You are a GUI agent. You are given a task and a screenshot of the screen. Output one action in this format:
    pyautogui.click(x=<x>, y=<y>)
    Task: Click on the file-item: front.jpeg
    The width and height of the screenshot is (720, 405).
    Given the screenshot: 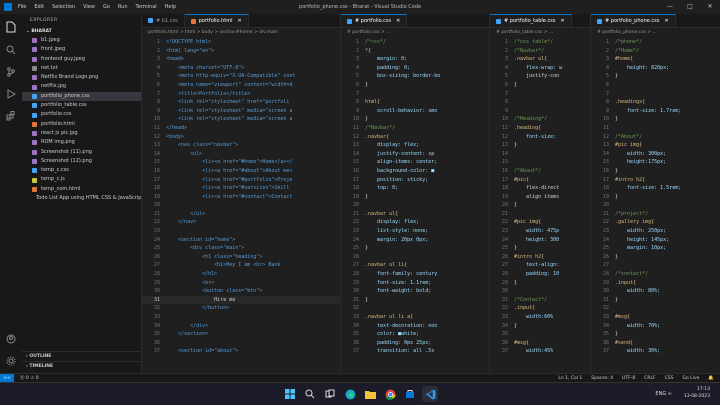 What is the action you would take?
    pyautogui.click(x=81, y=49)
    